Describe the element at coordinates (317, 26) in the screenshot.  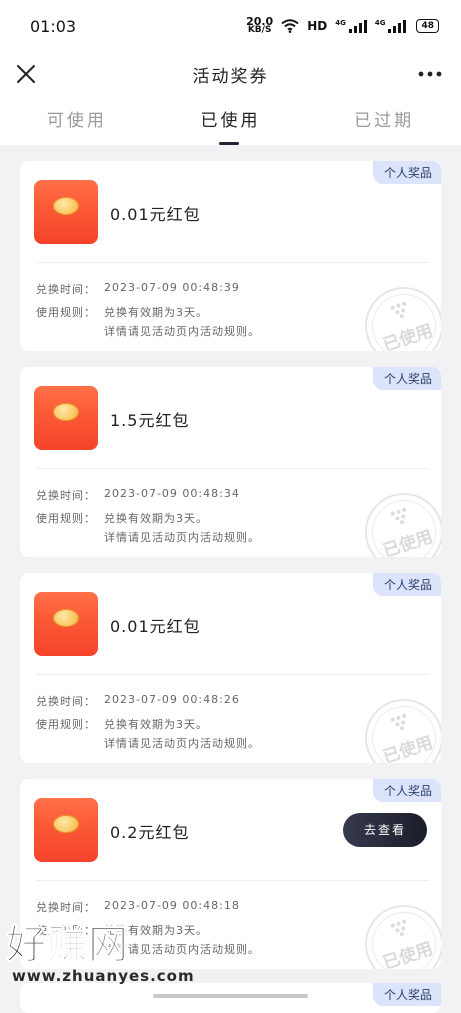
I see `hd-indicator: HD` at that location.